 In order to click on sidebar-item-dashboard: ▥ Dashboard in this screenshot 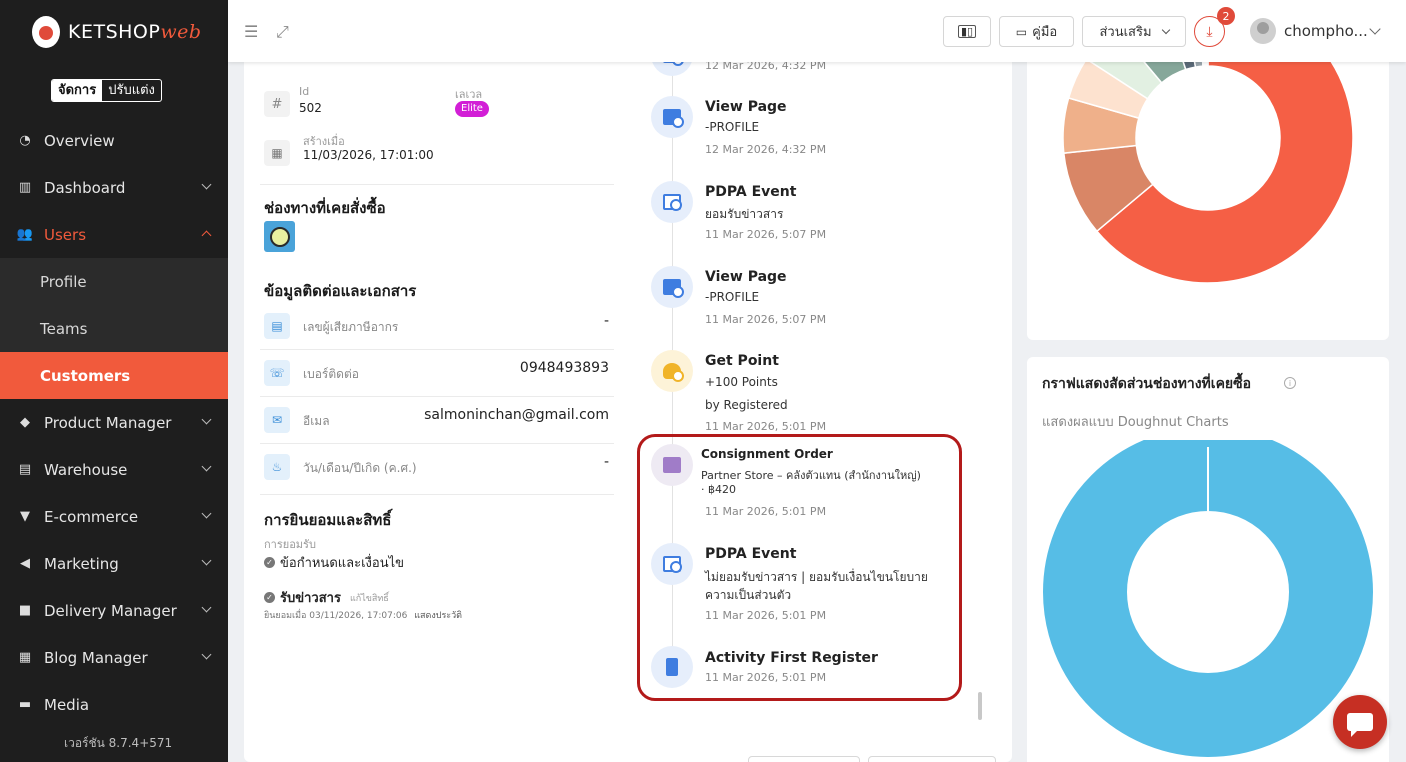, I will do `click(114, 187)`.